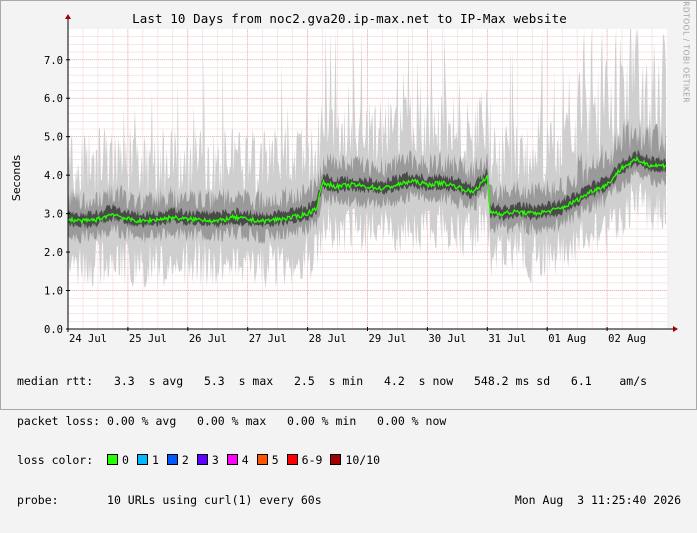  Describe the element at coordinates (627, 339) in the screenshot. I see `x-tick-label: 02 Aug` at that location.